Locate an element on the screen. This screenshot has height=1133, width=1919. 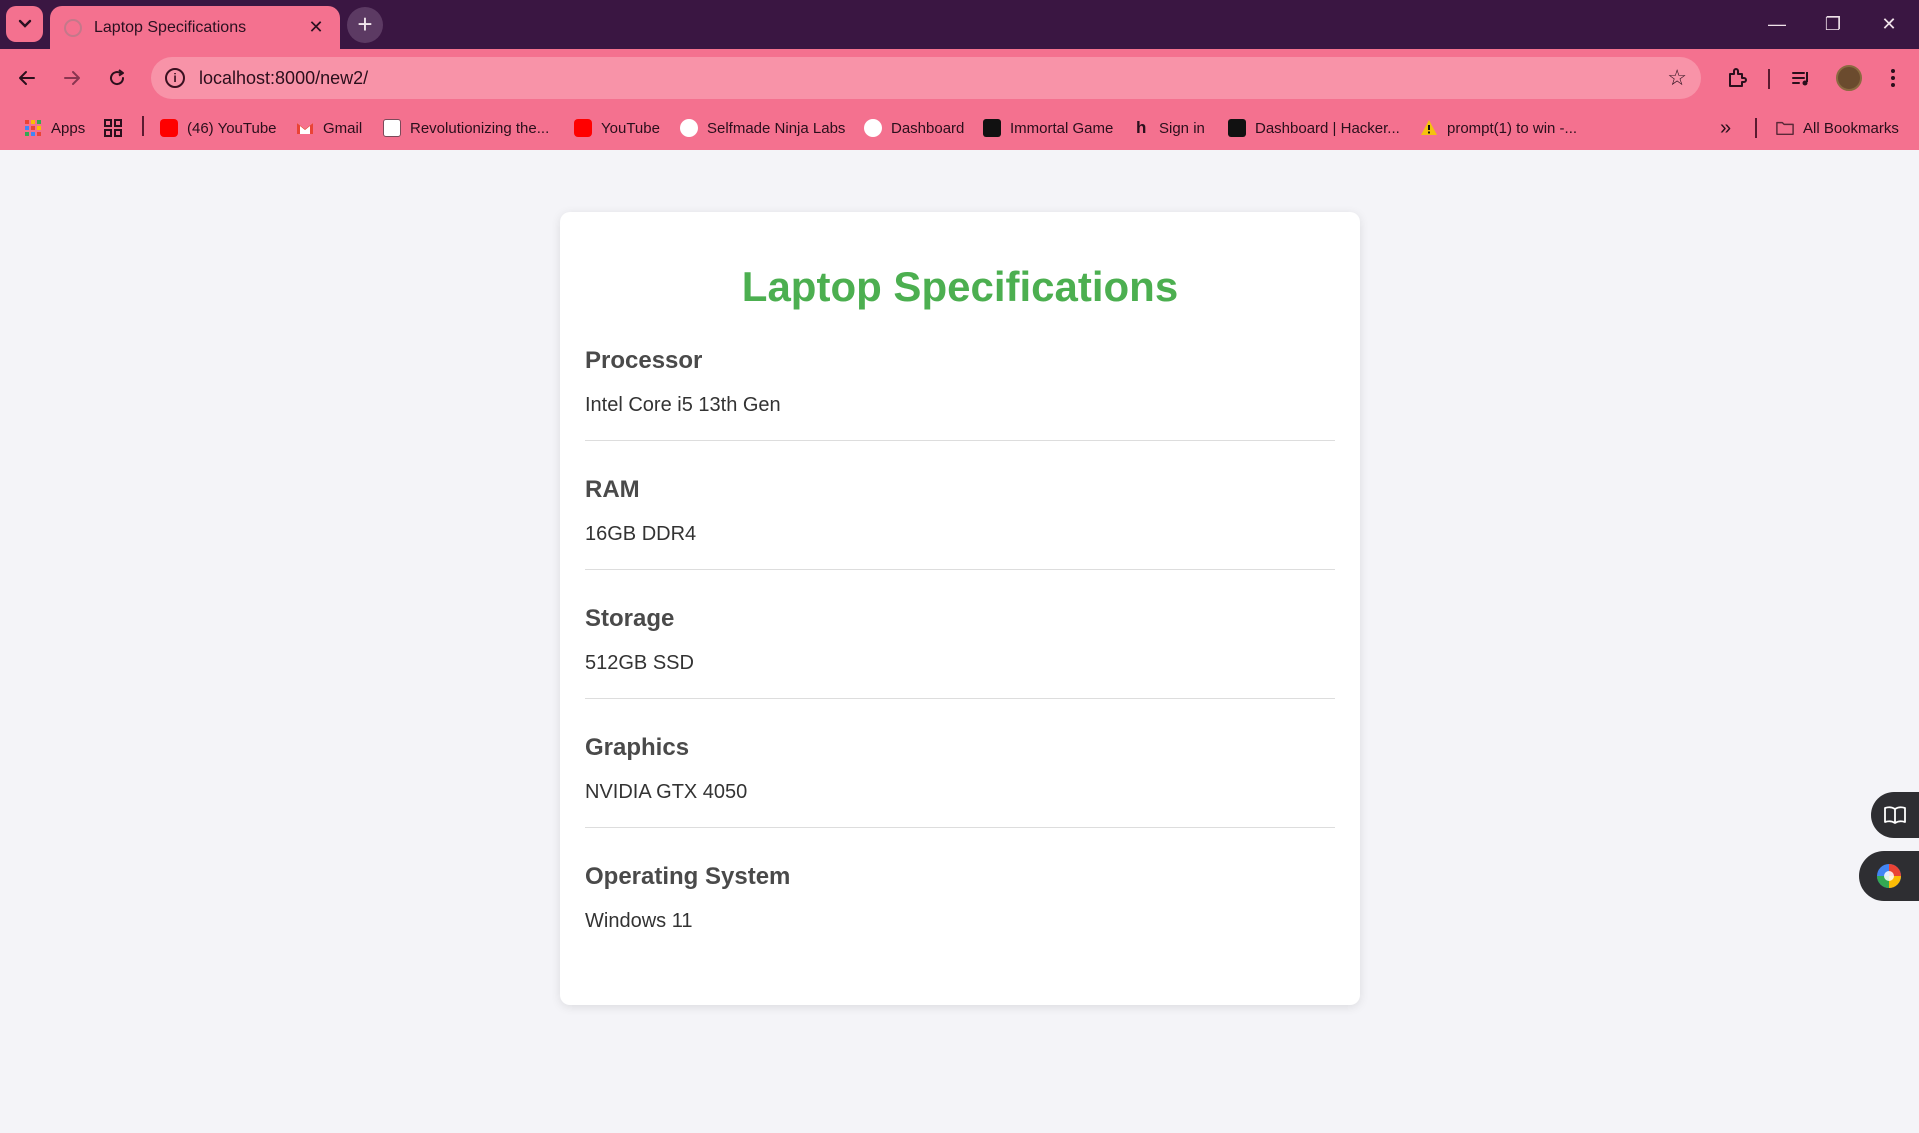
media-control-icon is located at coordinates (1801, 78).